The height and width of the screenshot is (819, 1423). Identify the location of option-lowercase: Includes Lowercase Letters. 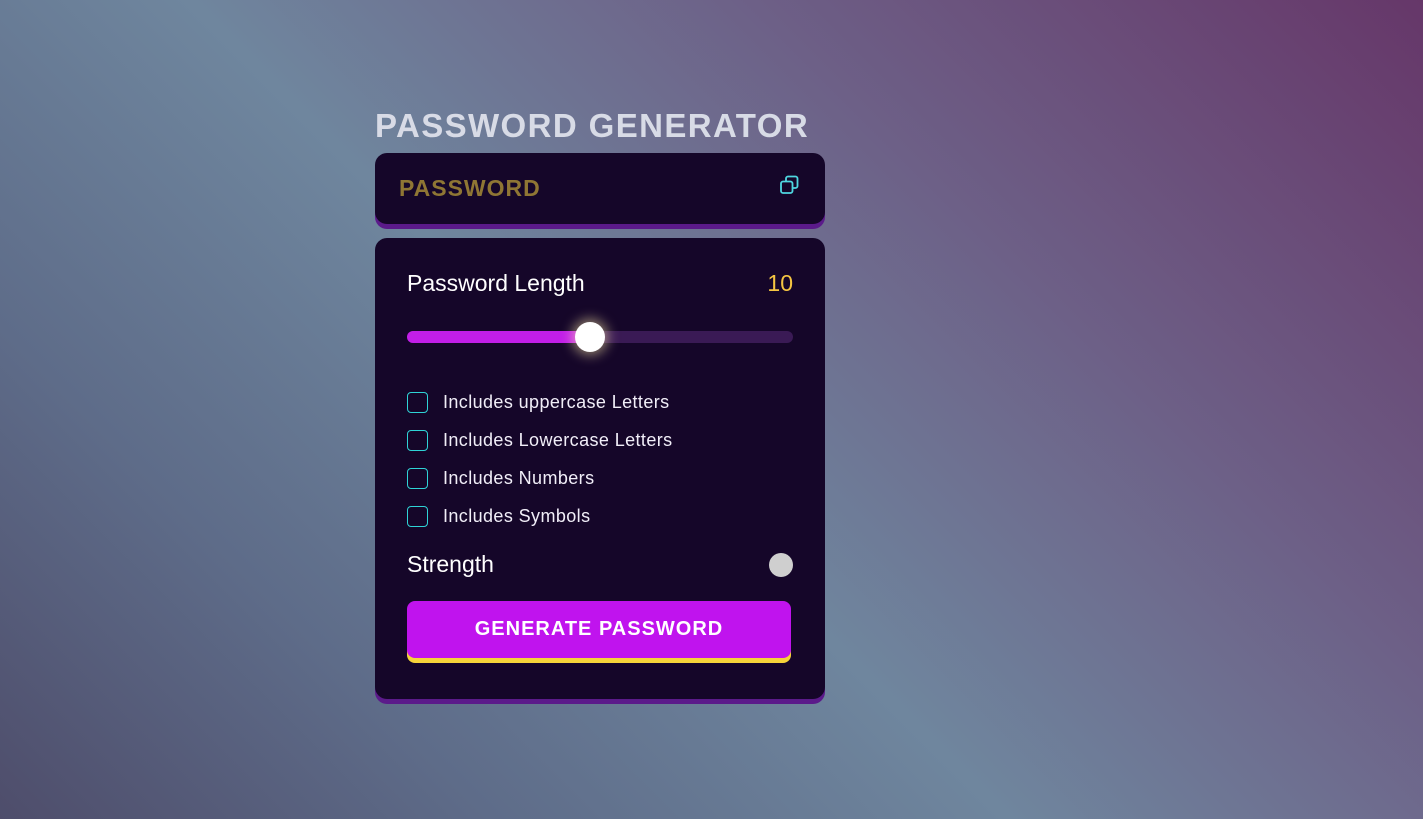
(600, 440).